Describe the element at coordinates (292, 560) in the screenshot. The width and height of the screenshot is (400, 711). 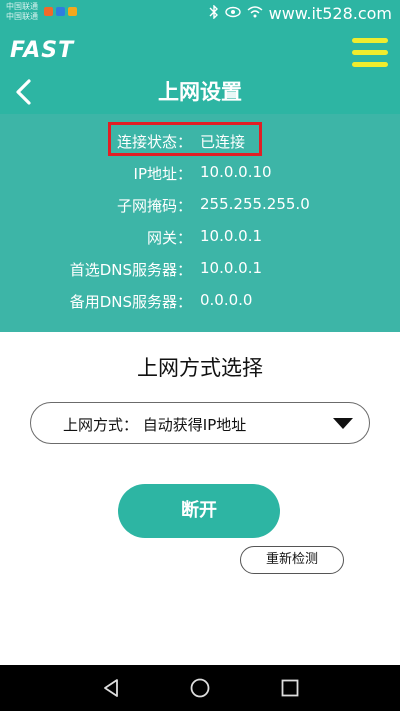
I see `recheck-button: 重新检测` at that location.